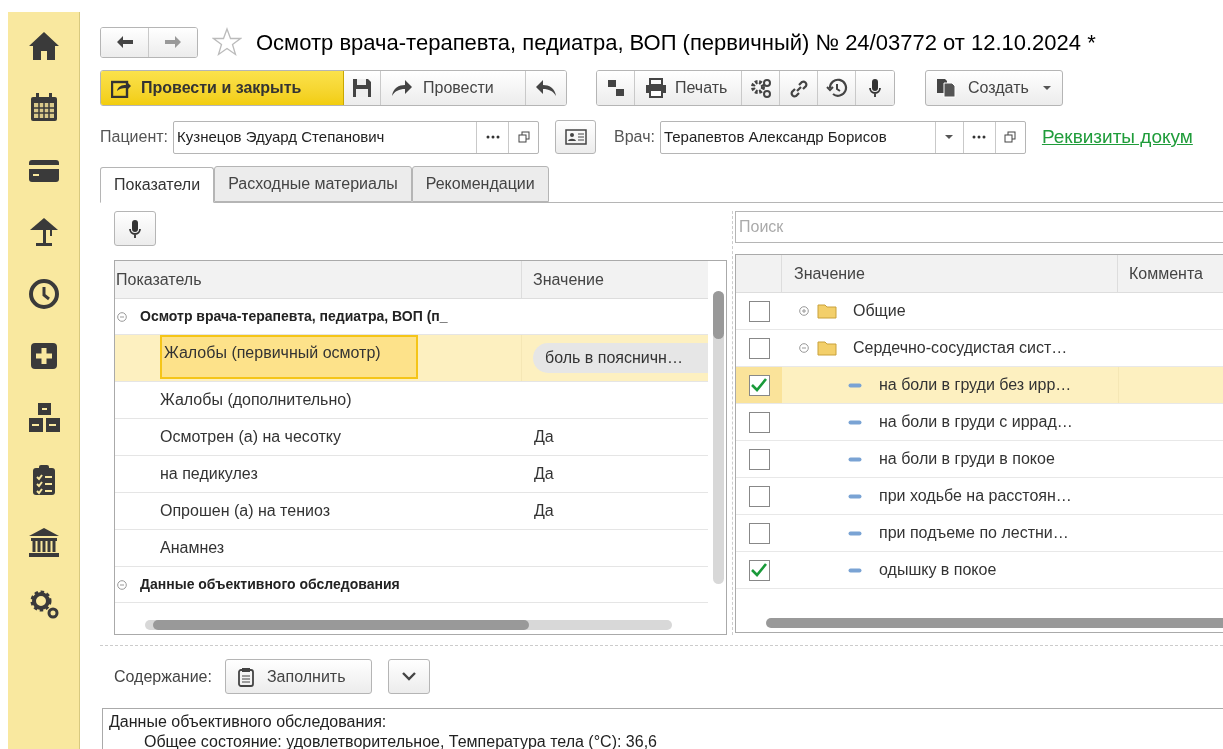 The width and height of the screenshot is (1223, 749). Describe the element at coordinates (879, 311) in the screenshot. I see `tree-item: Общие` at that location.